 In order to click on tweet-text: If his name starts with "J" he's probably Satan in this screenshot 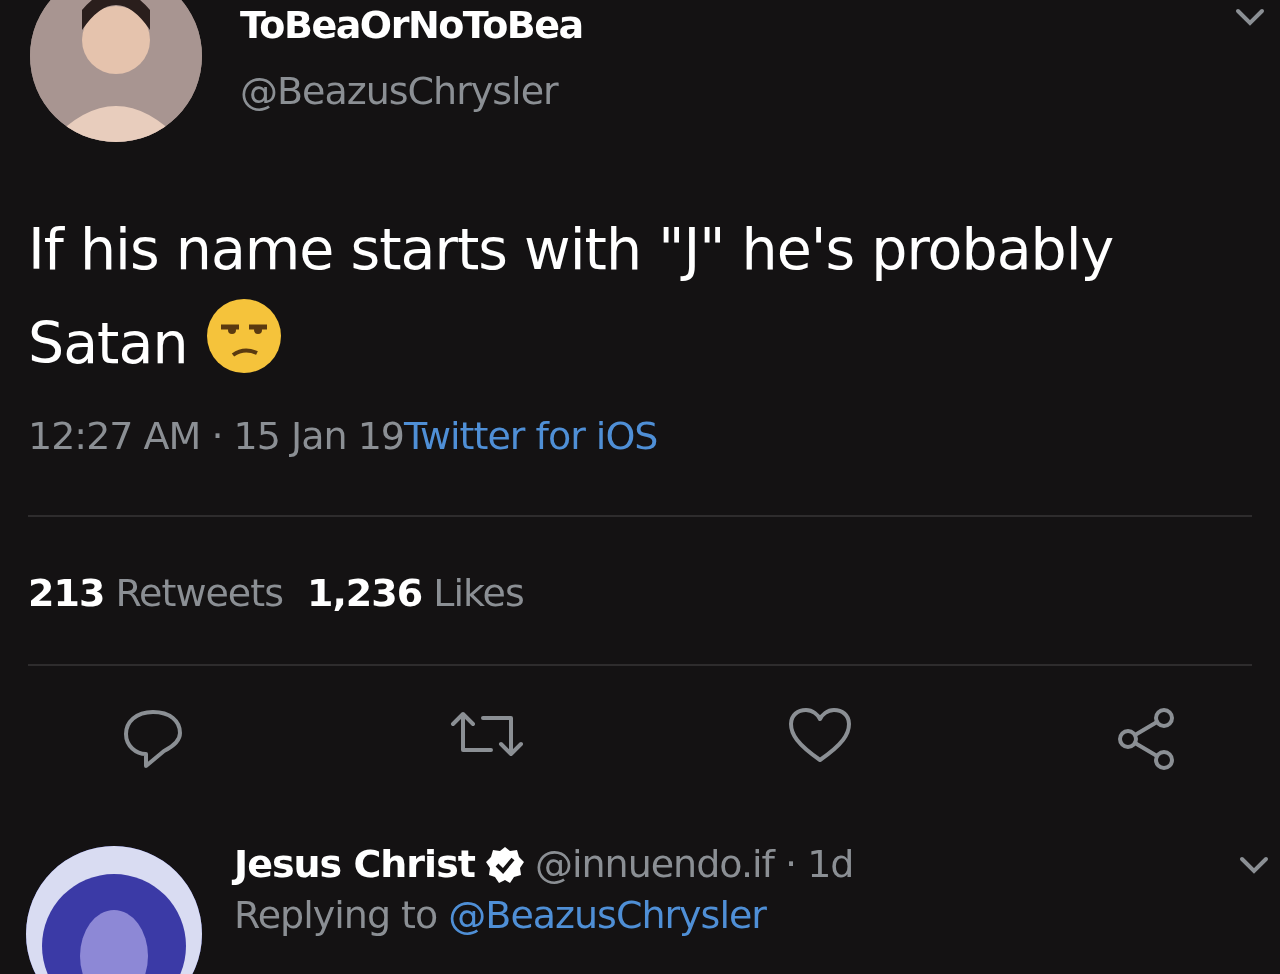, I will do `click(571, 296)`.